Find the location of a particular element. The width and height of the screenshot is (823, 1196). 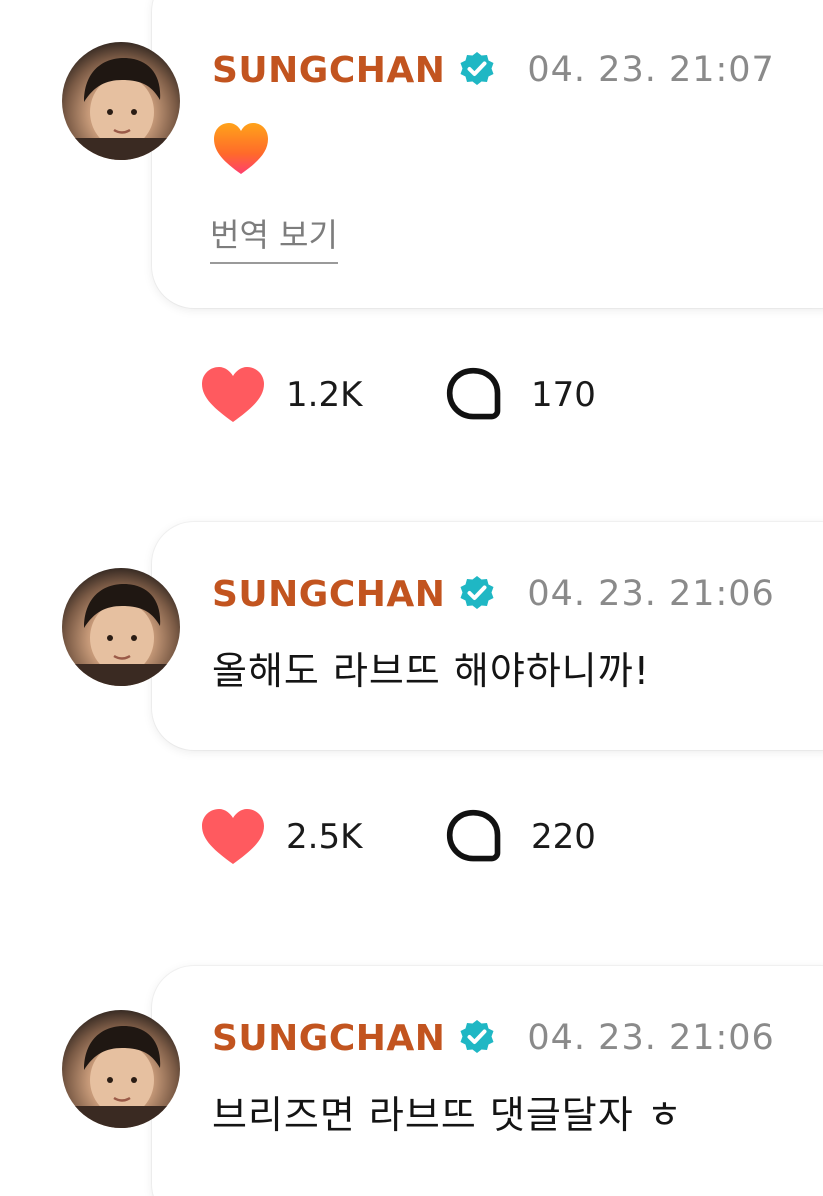

like-button: 1.2K is located at coordinates (322, 395).